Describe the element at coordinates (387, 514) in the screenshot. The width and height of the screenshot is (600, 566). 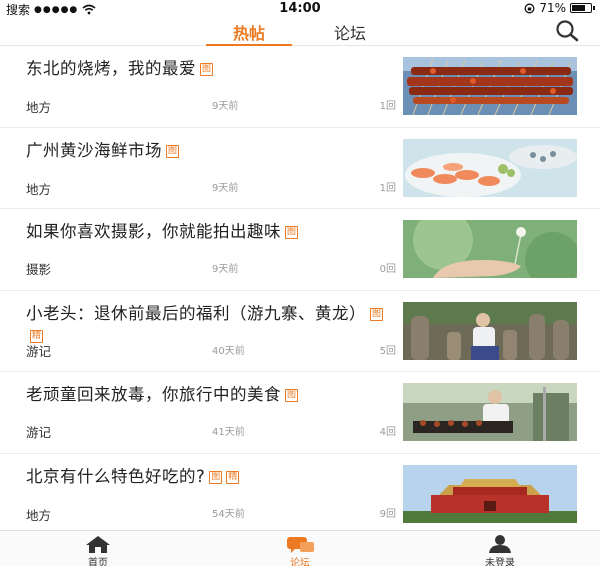
I see `post-replies: 9回` at that location.